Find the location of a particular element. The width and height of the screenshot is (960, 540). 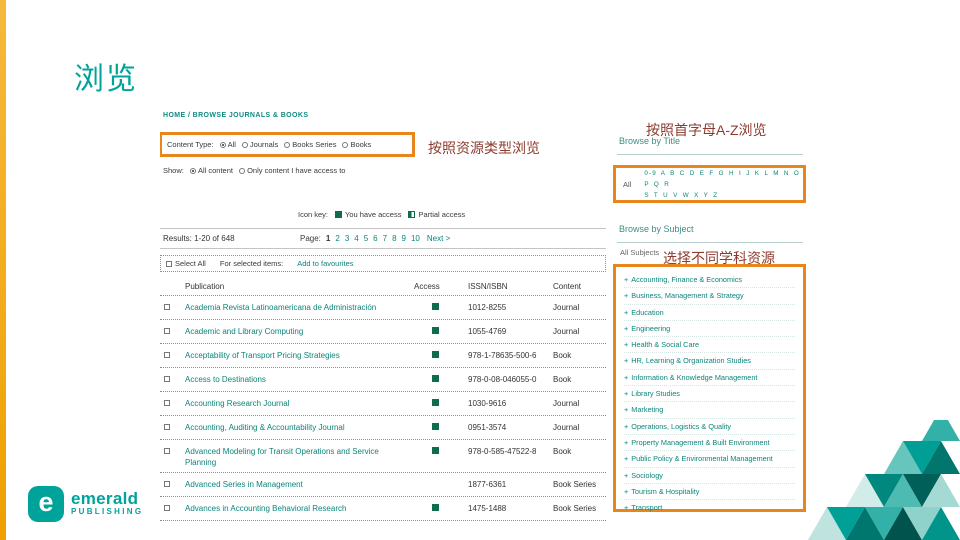

select-all-checkbox is located at coordinates (169, 263).